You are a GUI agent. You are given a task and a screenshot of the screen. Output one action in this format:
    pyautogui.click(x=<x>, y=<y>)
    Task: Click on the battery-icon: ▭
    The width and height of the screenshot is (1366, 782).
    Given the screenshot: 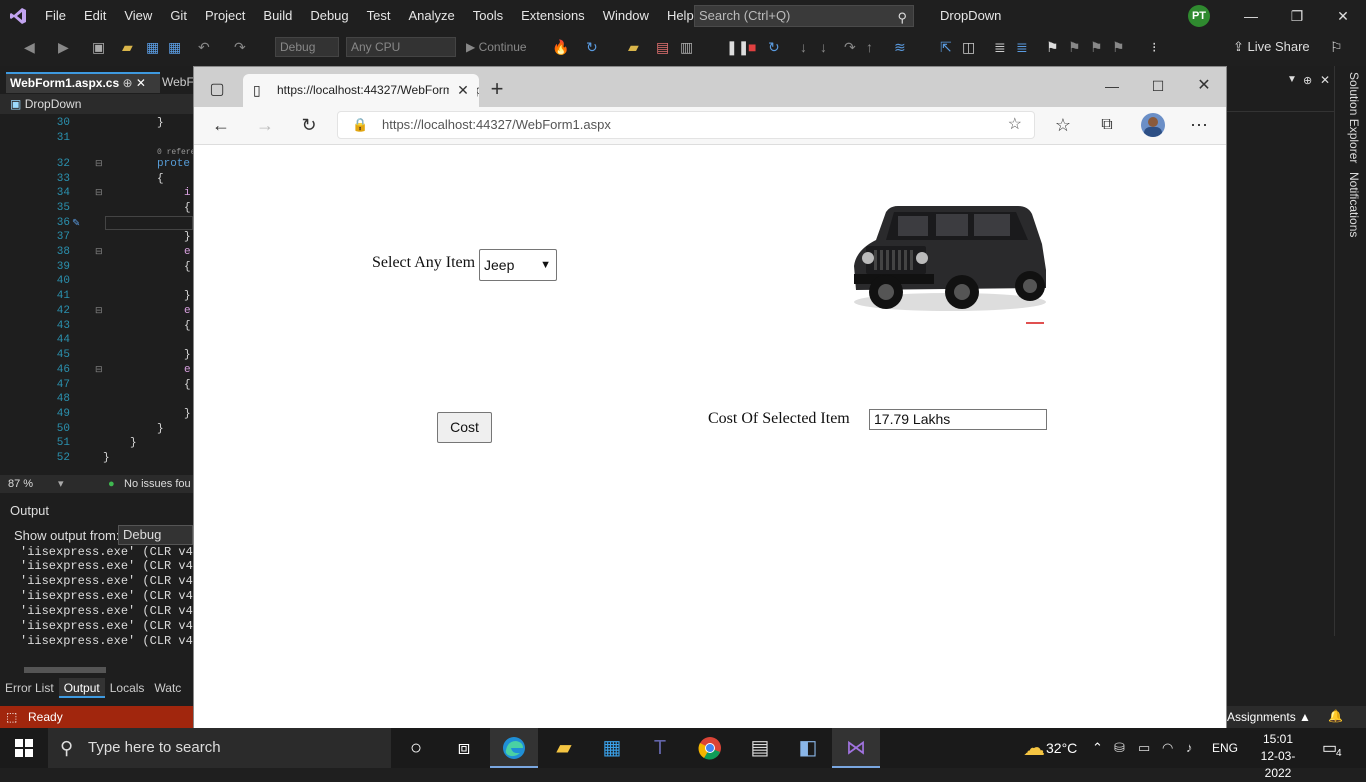 What is the action you would take?
    pyautogui.click(x=1144, y=748)
    